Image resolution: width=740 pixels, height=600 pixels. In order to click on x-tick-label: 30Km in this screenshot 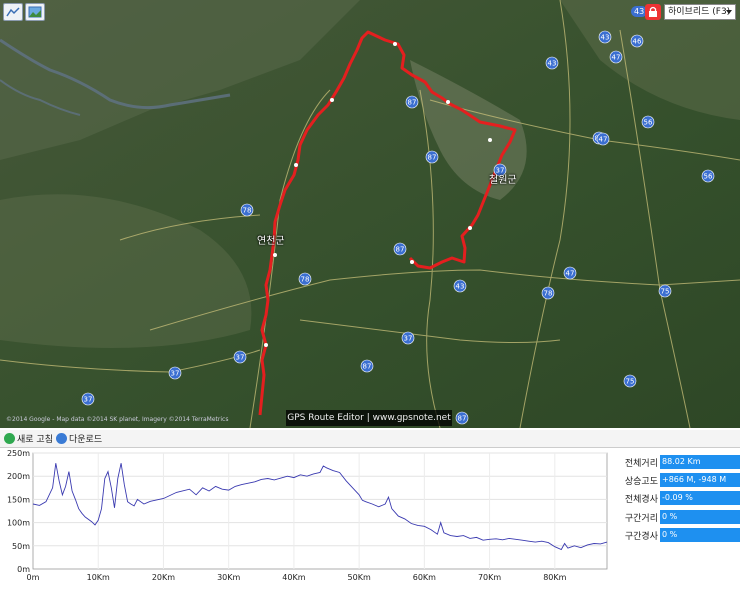, I will do `click(228, 577)`.